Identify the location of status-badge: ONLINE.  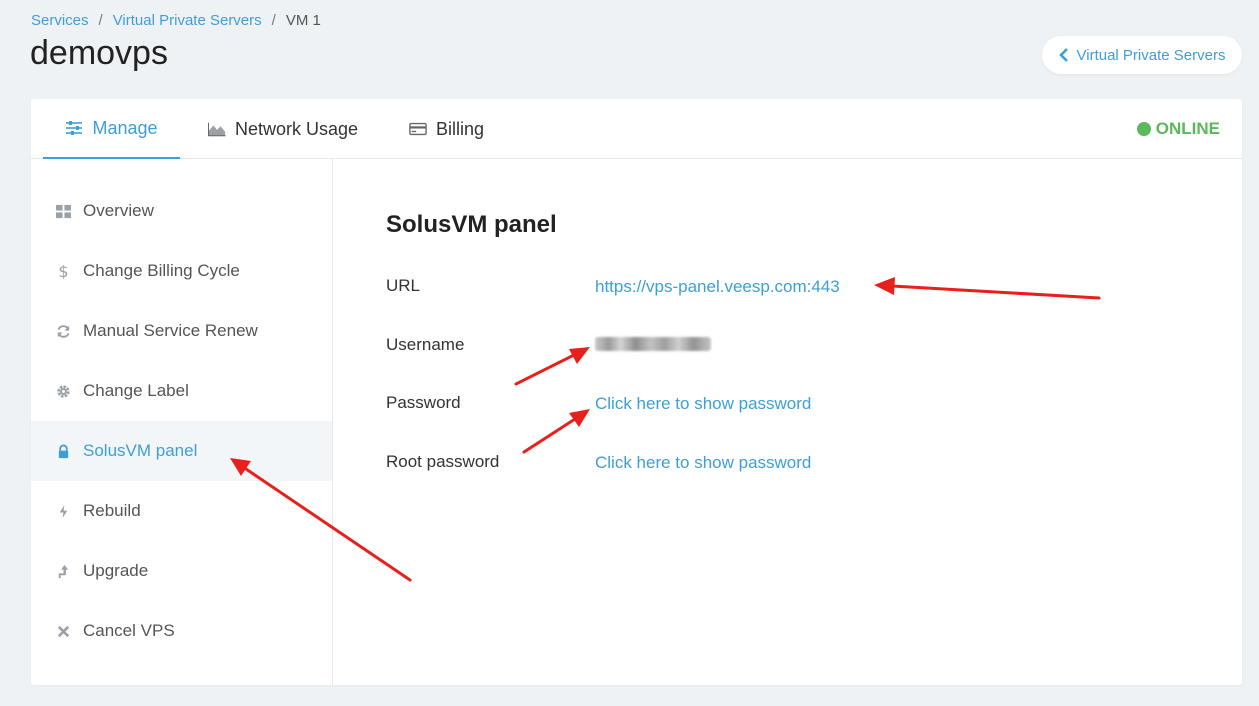
(1178, 129).